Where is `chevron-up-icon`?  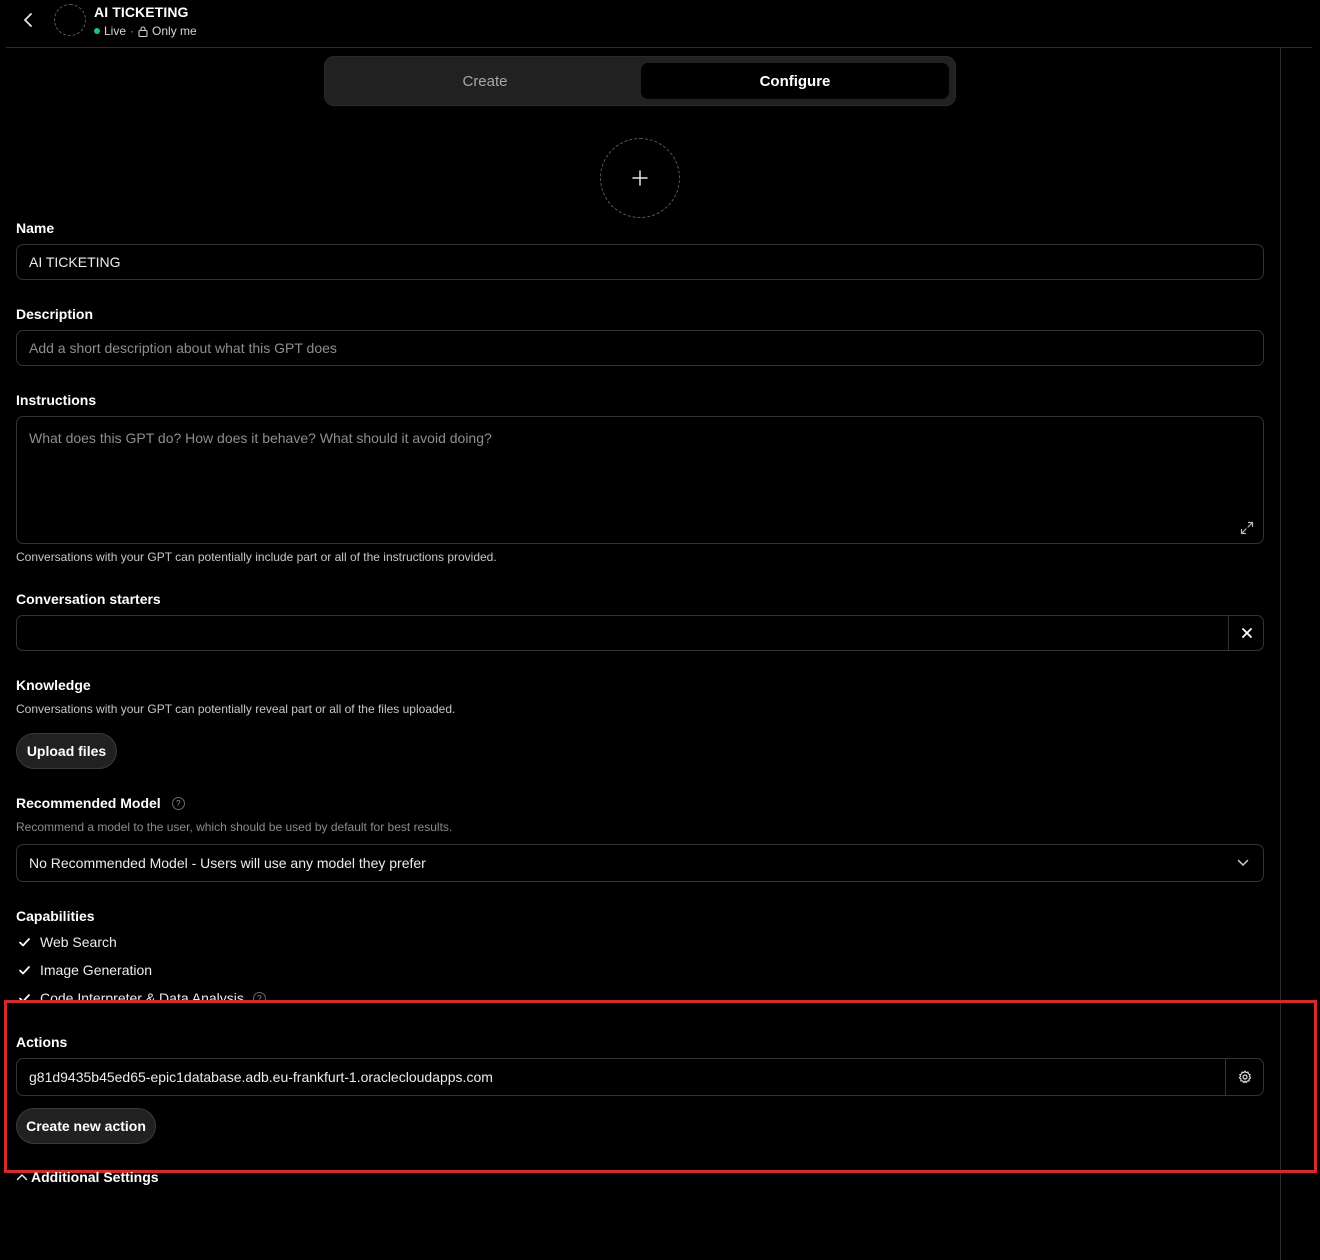 chevron-up-icon is located at coordinates (22, 1177).